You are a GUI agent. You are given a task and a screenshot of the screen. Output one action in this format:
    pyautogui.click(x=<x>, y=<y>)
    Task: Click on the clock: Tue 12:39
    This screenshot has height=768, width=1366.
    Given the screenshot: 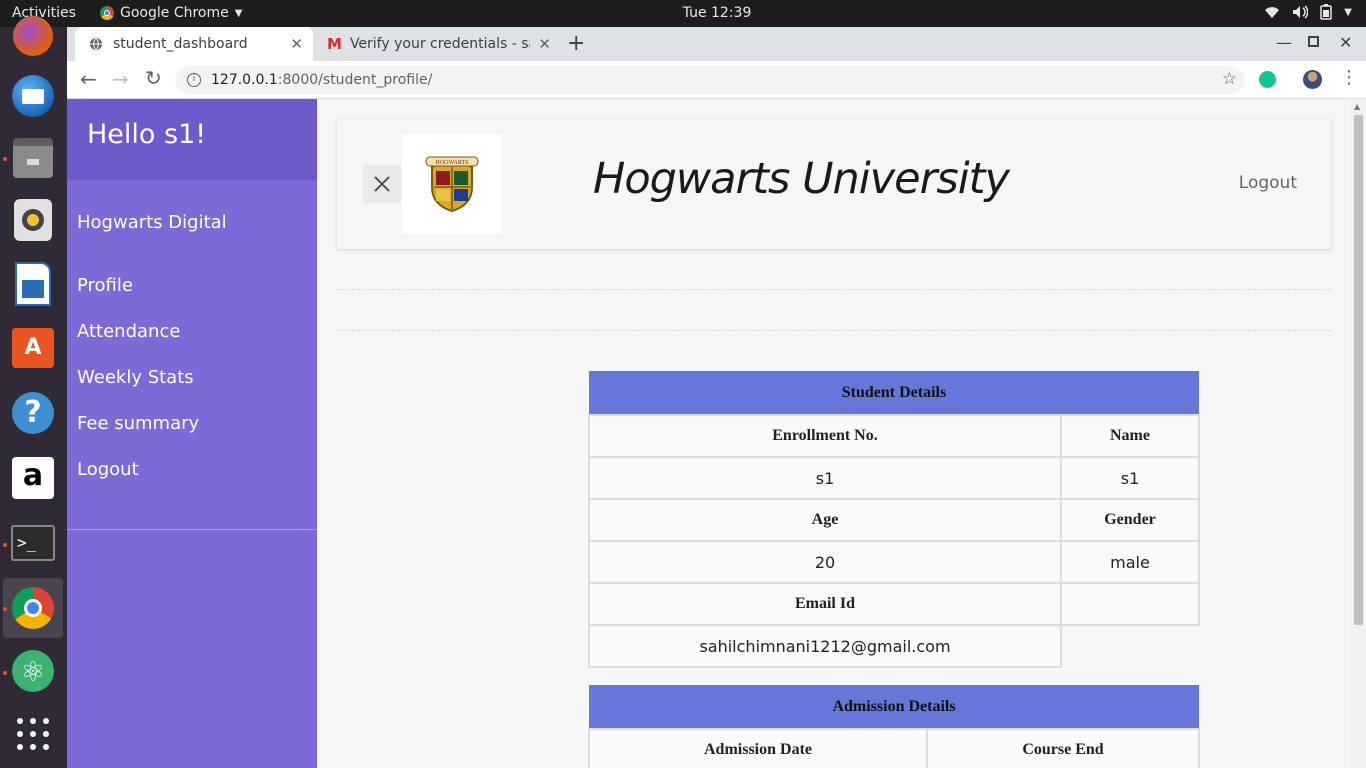 What is the action you would take?
    pyautogui.click(x=683, y=13)
    